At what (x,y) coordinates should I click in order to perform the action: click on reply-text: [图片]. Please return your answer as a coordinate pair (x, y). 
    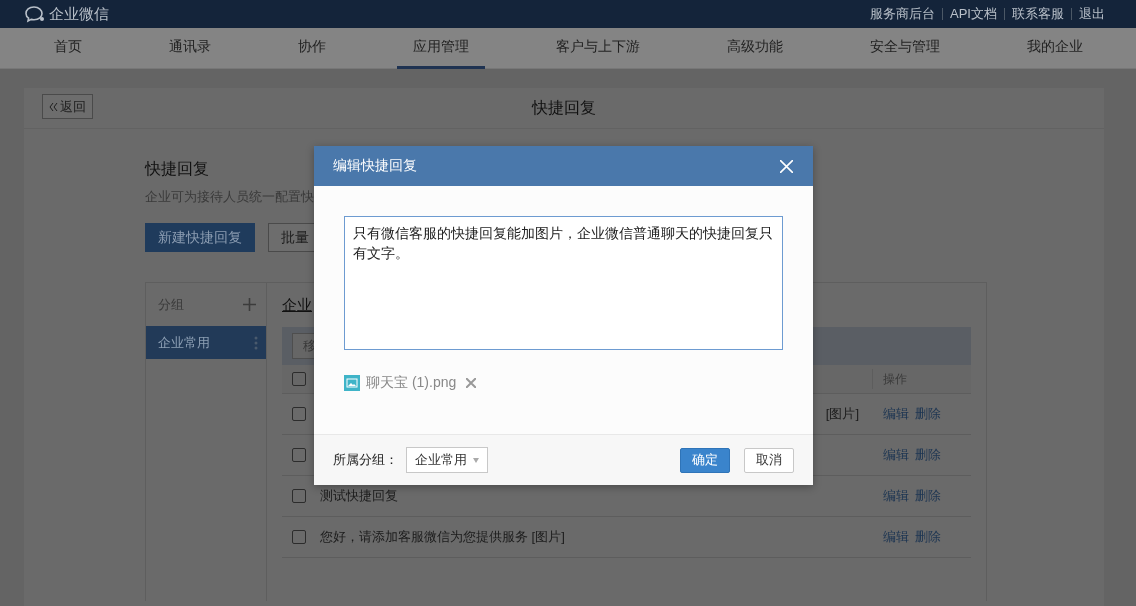
    Looking at the image, I should click on (842, 414).